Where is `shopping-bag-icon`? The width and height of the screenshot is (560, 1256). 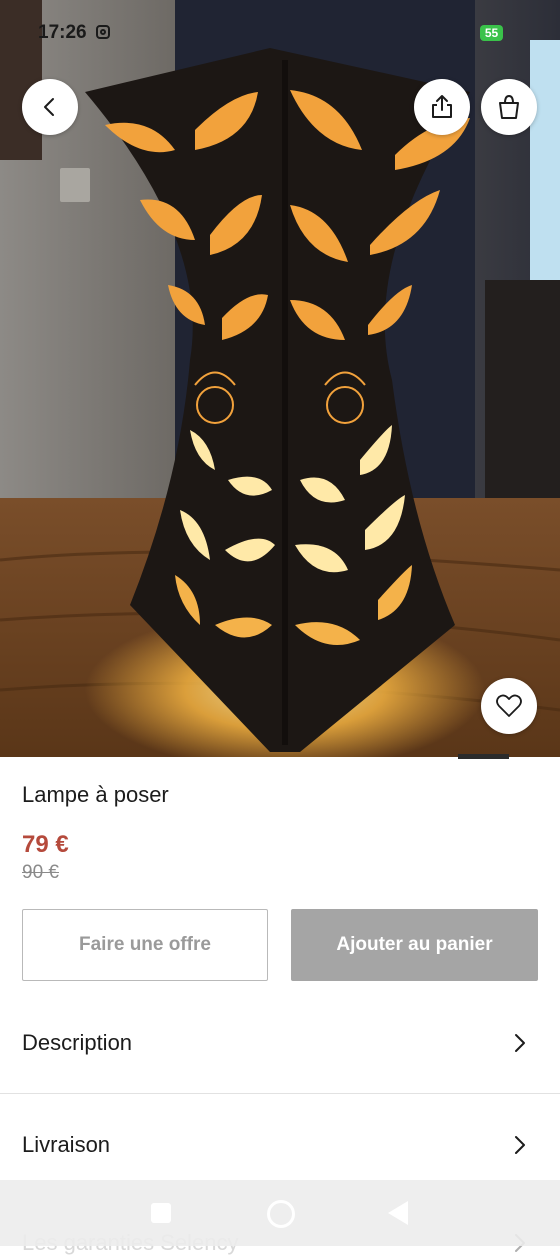
shopping-bag-icon is located at coordinates (509, 106).